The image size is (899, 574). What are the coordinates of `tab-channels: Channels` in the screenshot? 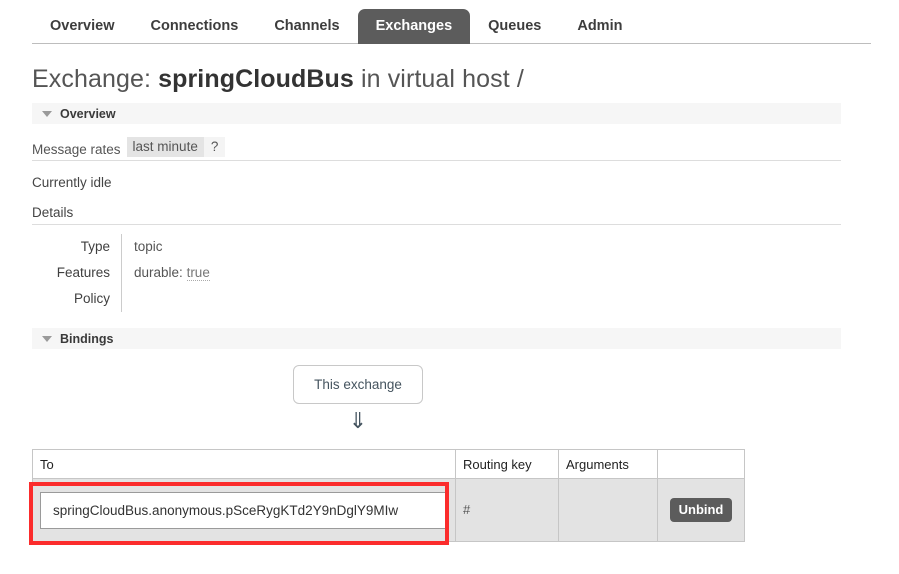 It's located at (306, 26).